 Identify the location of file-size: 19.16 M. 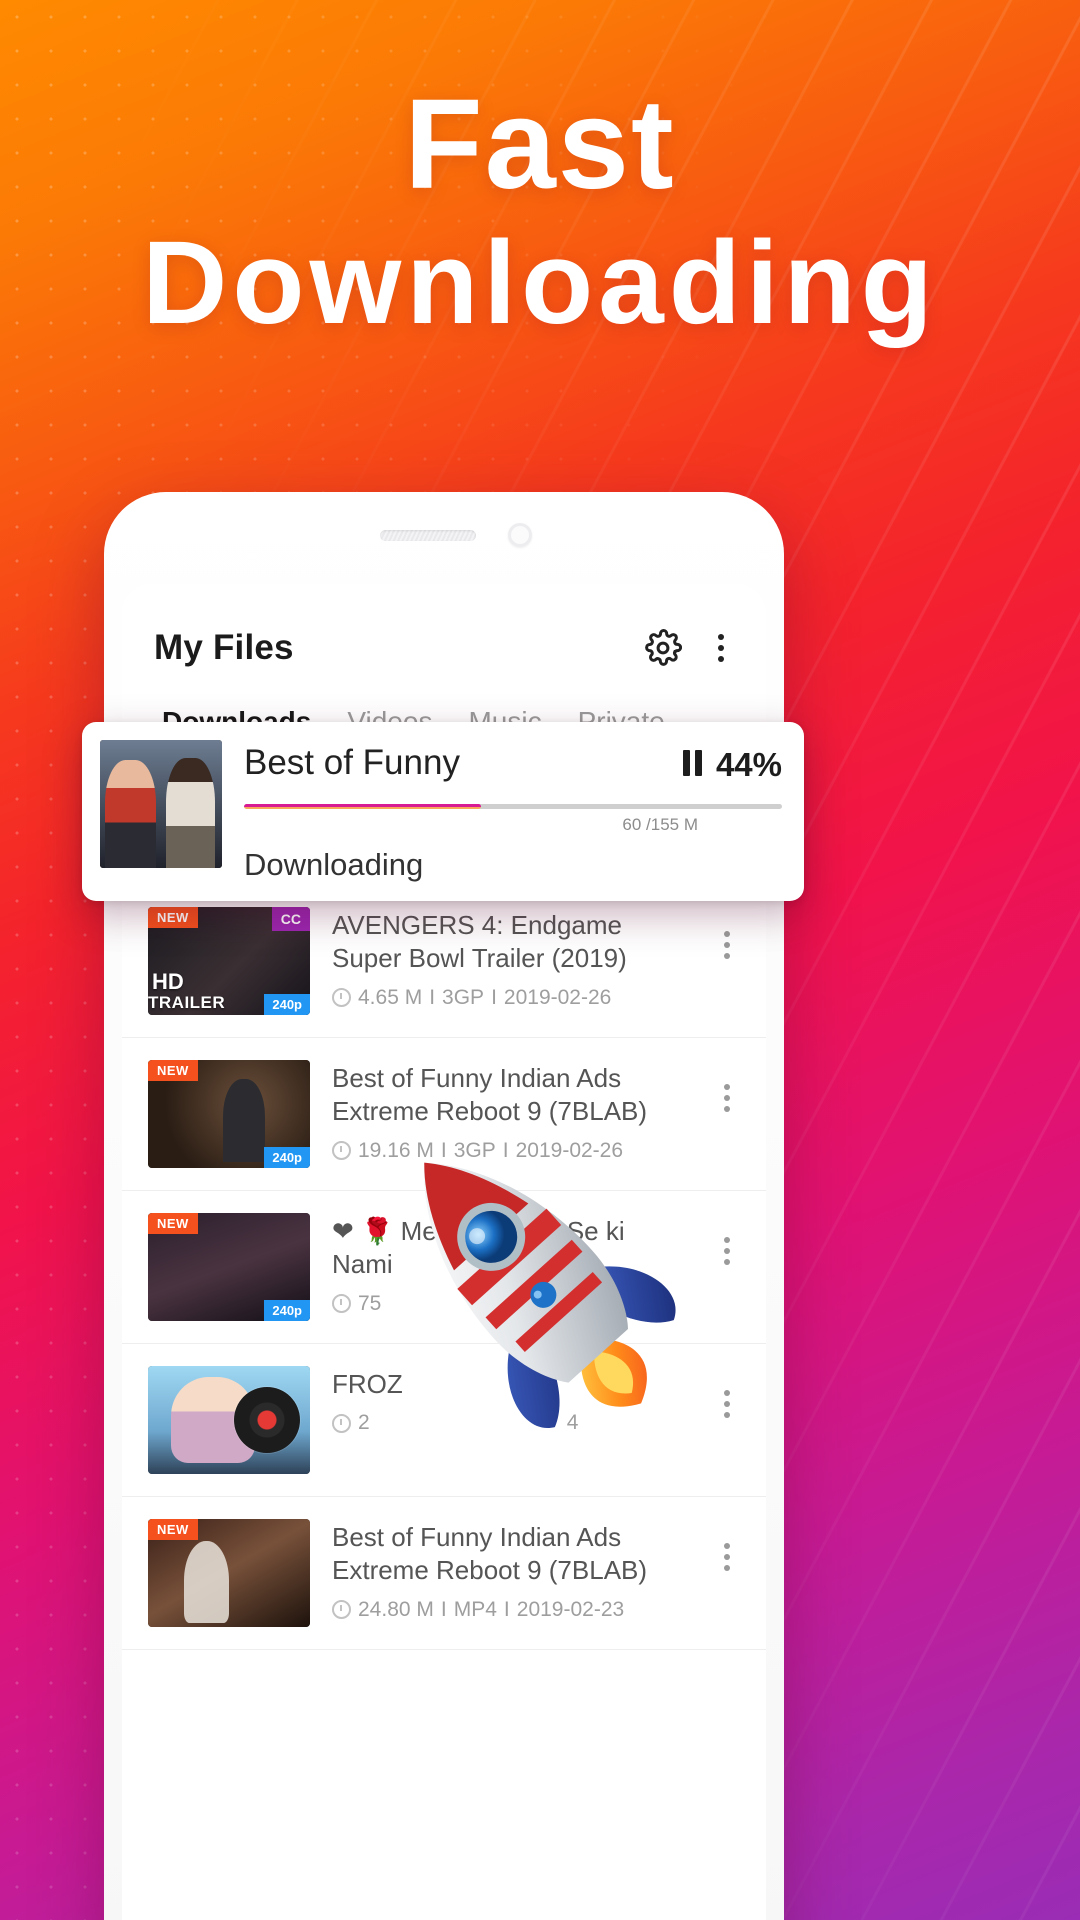
(396, 1150).